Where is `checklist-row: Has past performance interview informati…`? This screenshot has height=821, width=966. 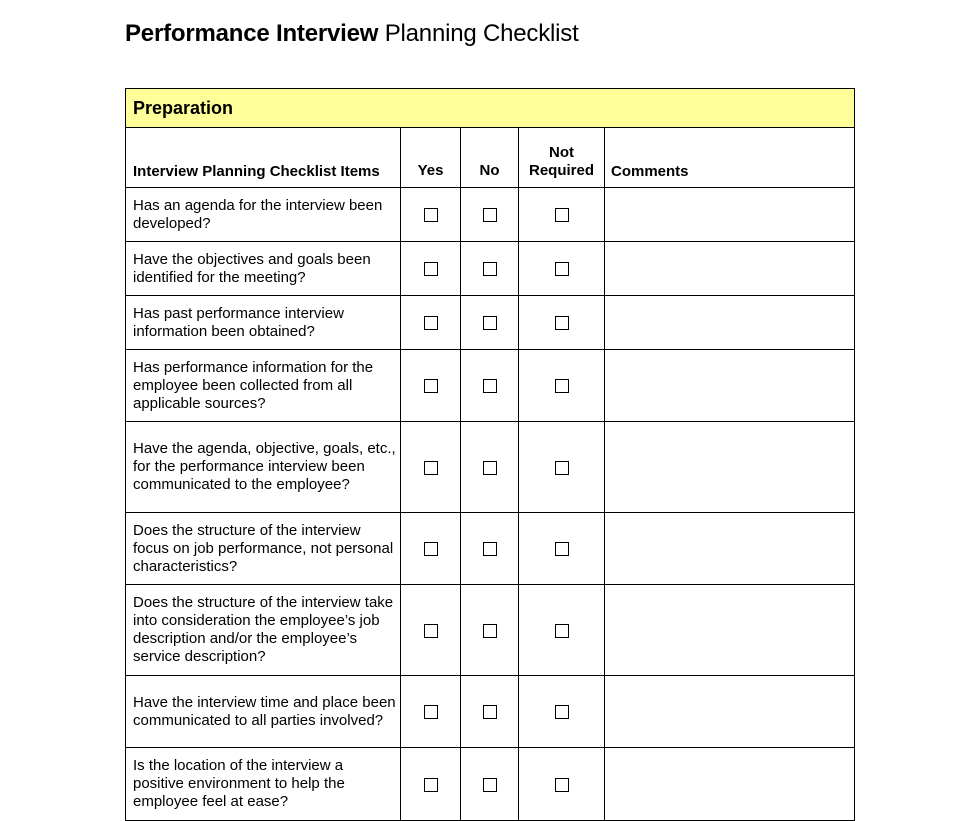 checklist-row: Has past performance interview informati… is located at coordinates (490, 322).